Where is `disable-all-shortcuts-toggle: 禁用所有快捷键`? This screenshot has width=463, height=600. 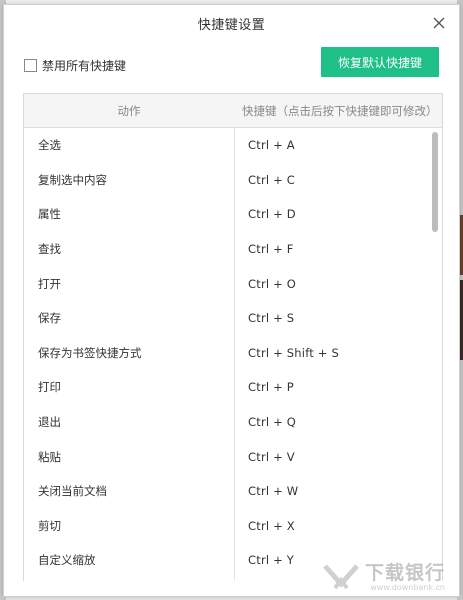
disable-all-shortcuts-toggle: 禁用所有快捷键 is located at coordinates (75, 65).